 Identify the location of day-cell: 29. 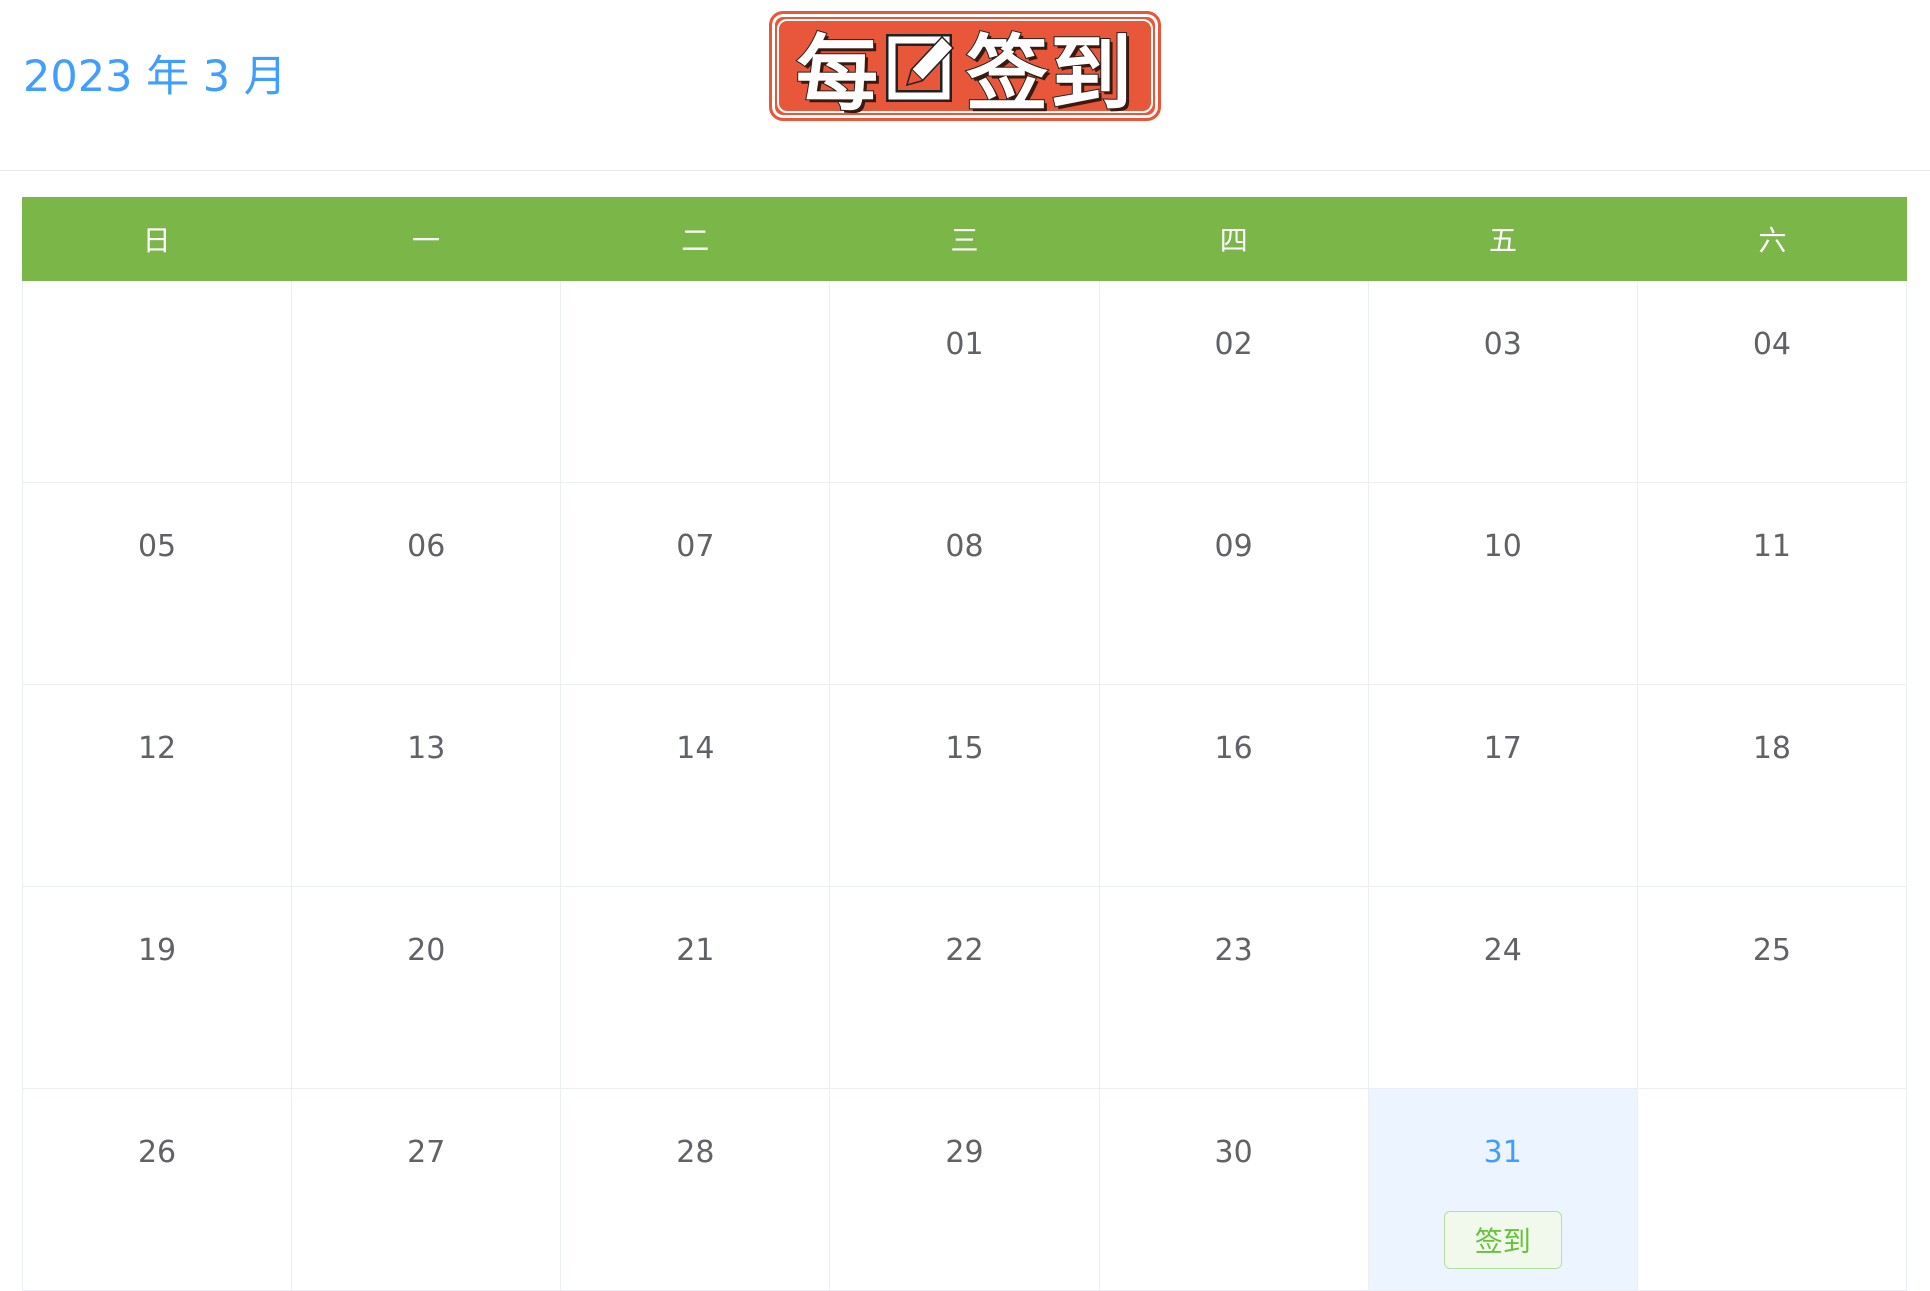
(965, 1190).